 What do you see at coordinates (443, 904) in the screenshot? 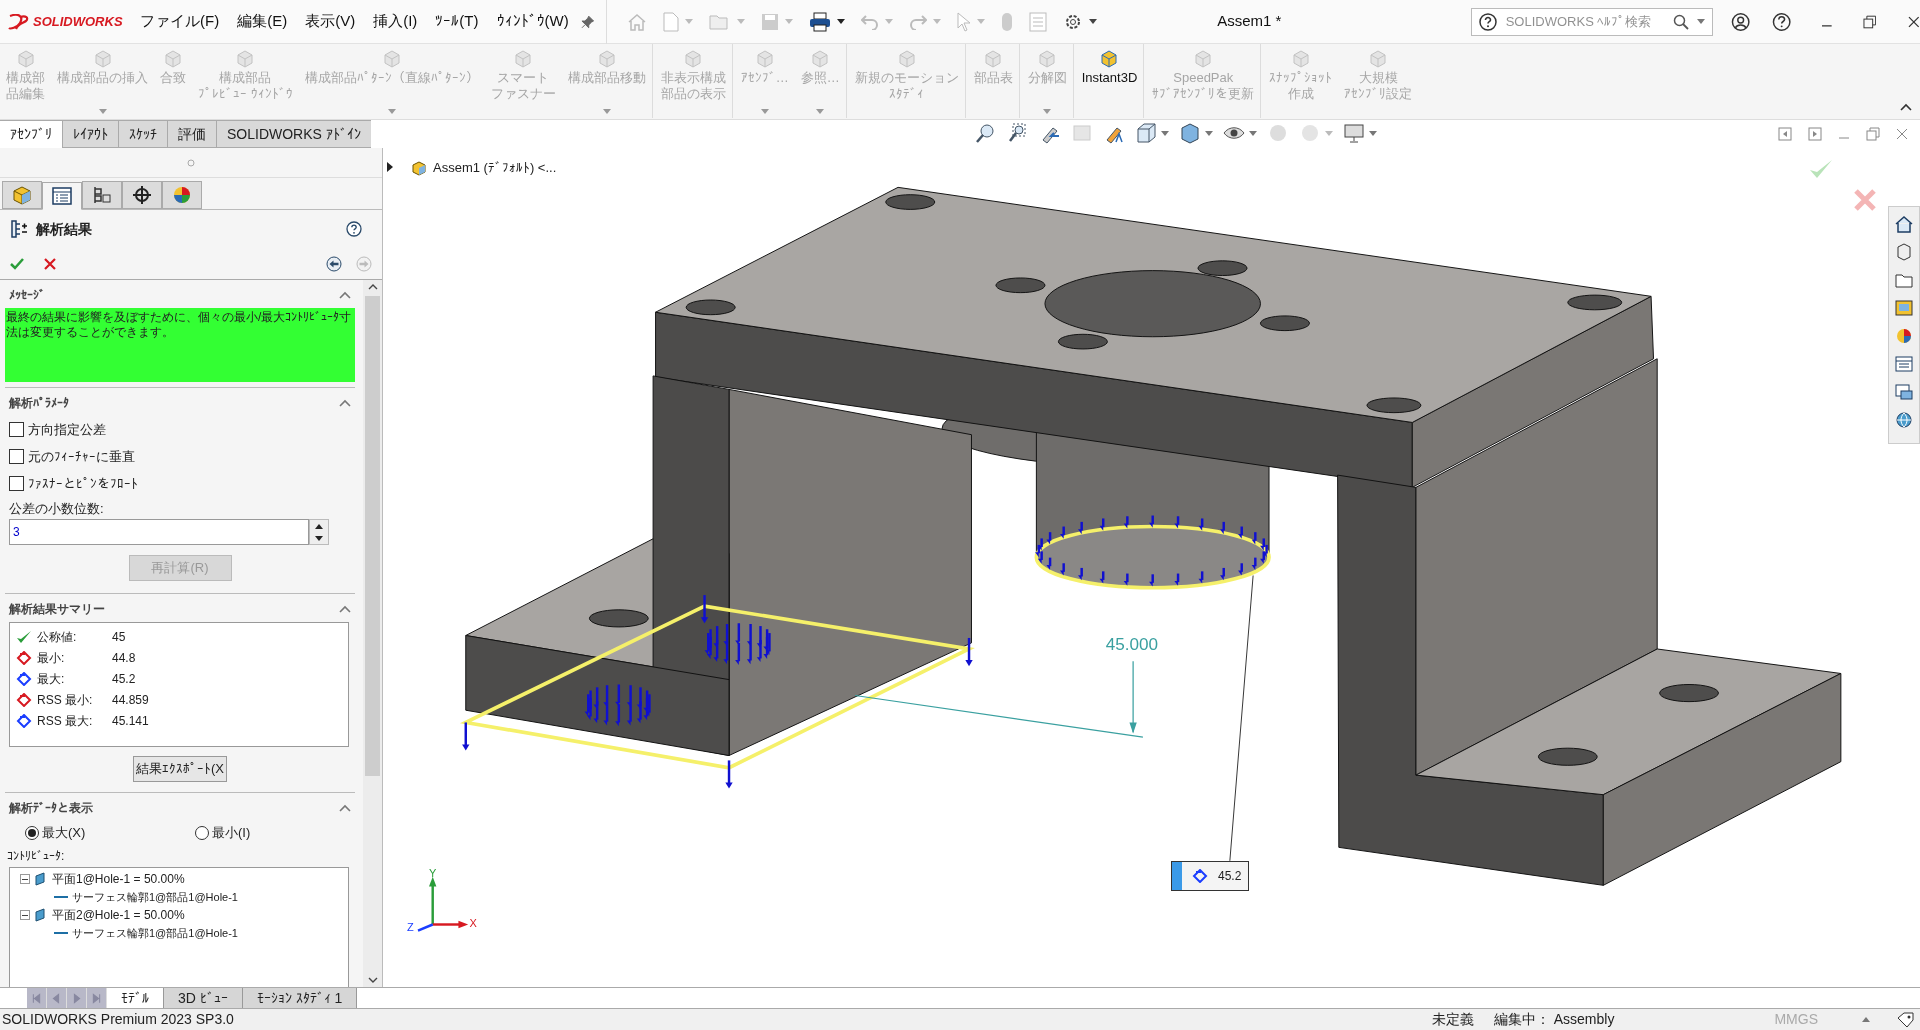
I see `axis-triad-icon` at bounding box center [443, 904].